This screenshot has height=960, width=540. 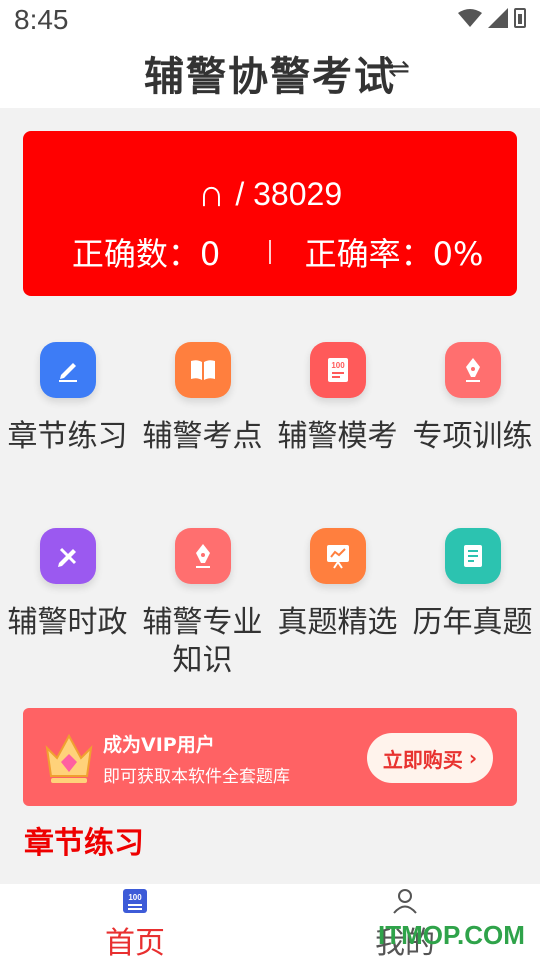 What do you see at coordinates (270, 20) in the screenshot?
I see `status-bar: 8:45` at bounding box center [270, 20].